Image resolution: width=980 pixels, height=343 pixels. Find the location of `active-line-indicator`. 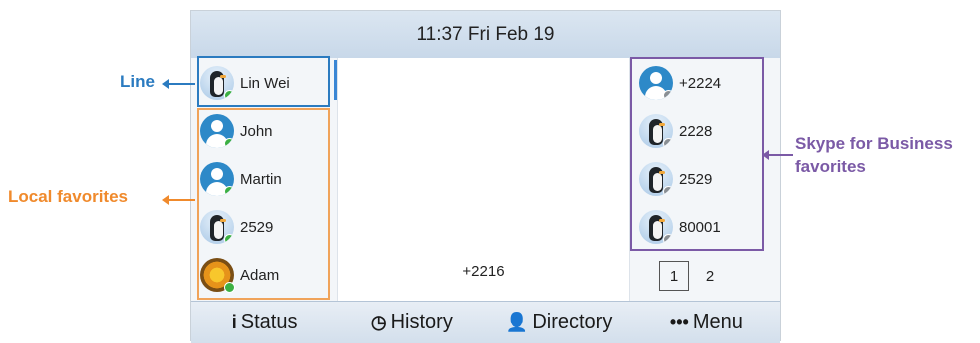

active-line-indicator is located at coordinates (335, 80).